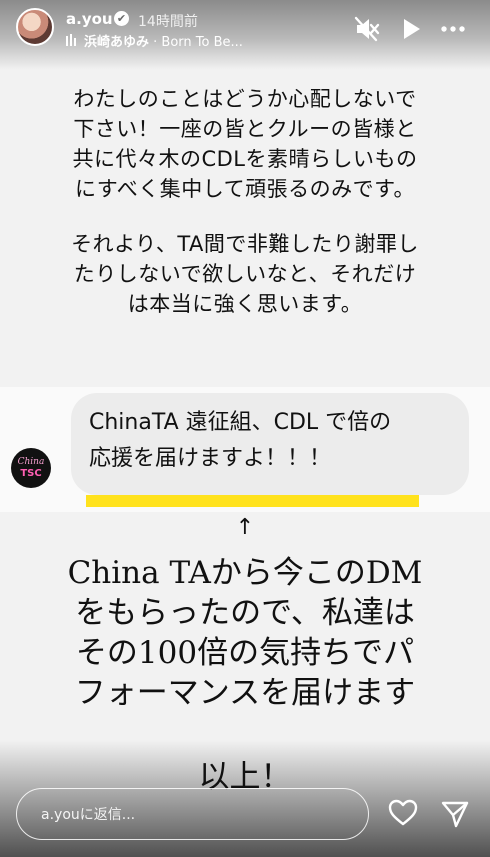  I want to click on story-line: にすべく集中して頑張るのみです。, so click(244, 189).